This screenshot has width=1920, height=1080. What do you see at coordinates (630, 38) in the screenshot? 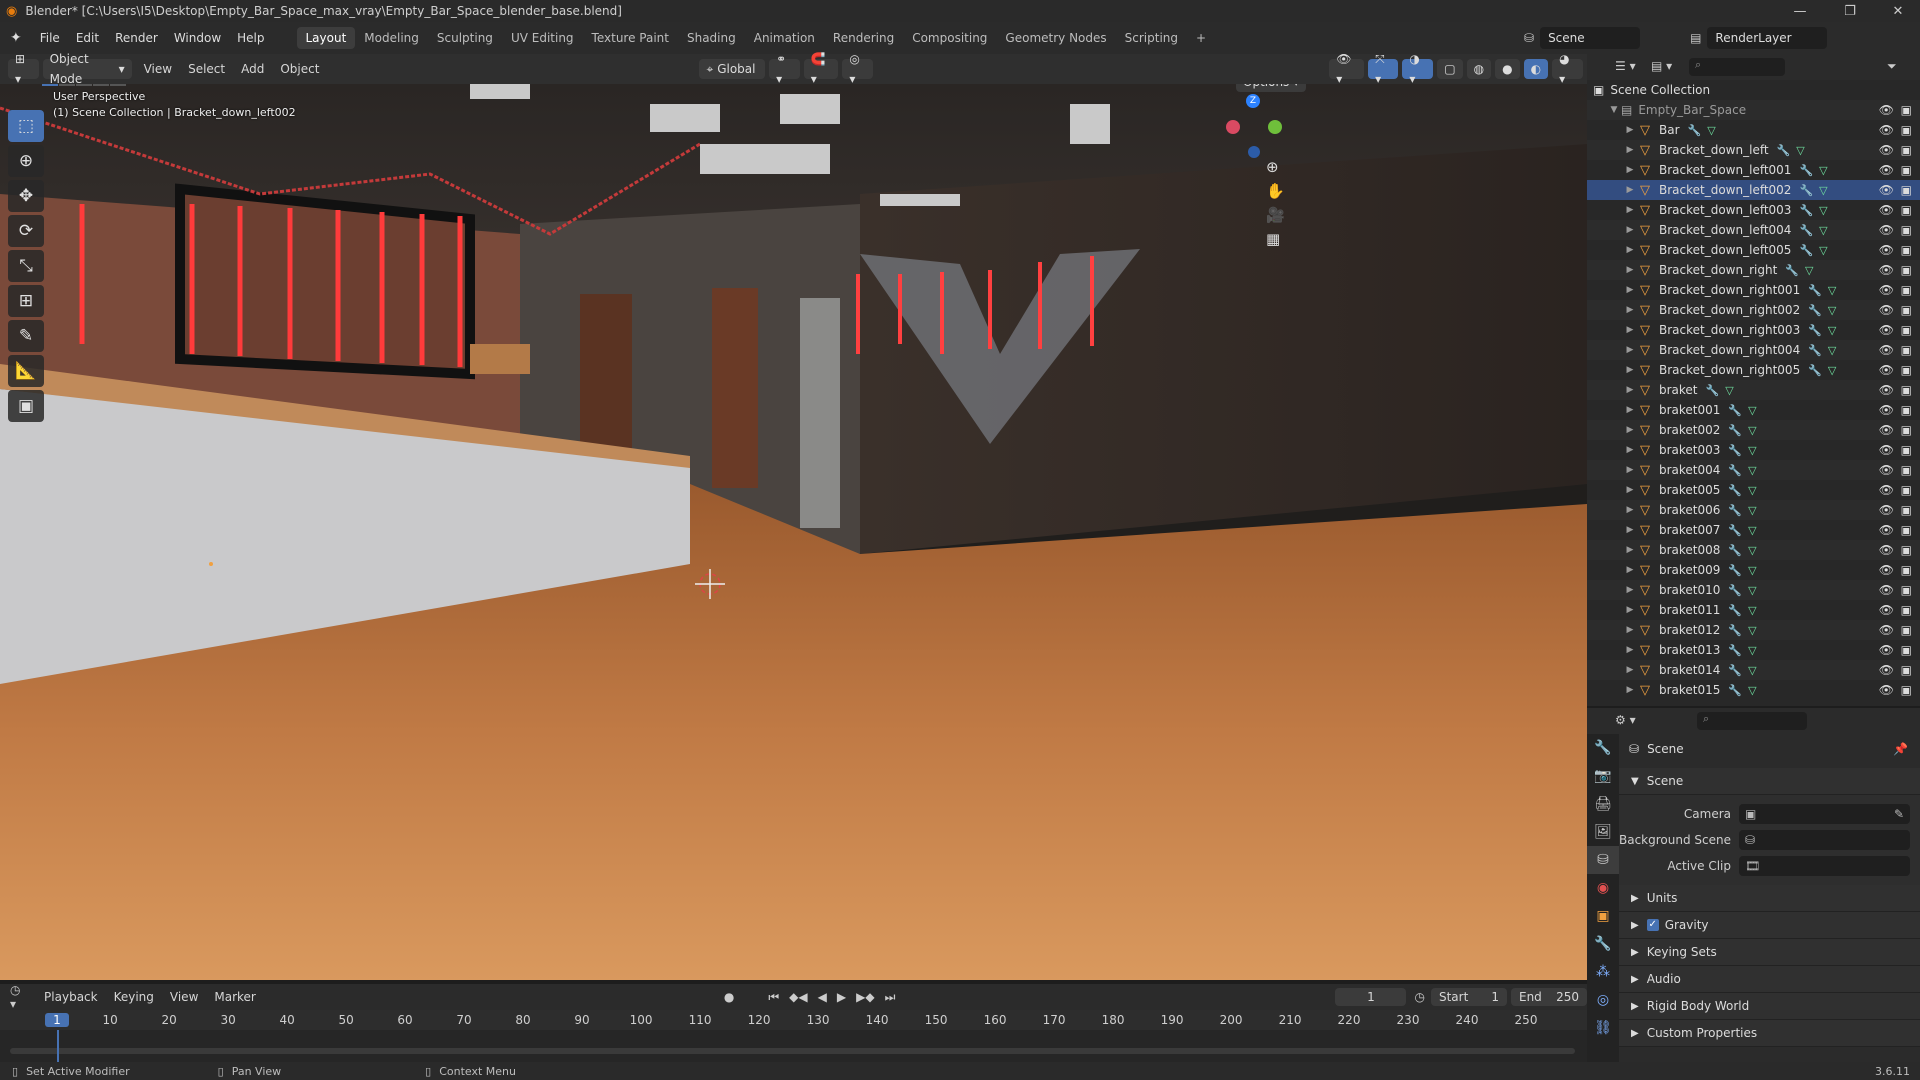
I see `tab-texture-paint: Texture Paint` at bounding box center [630, 38].